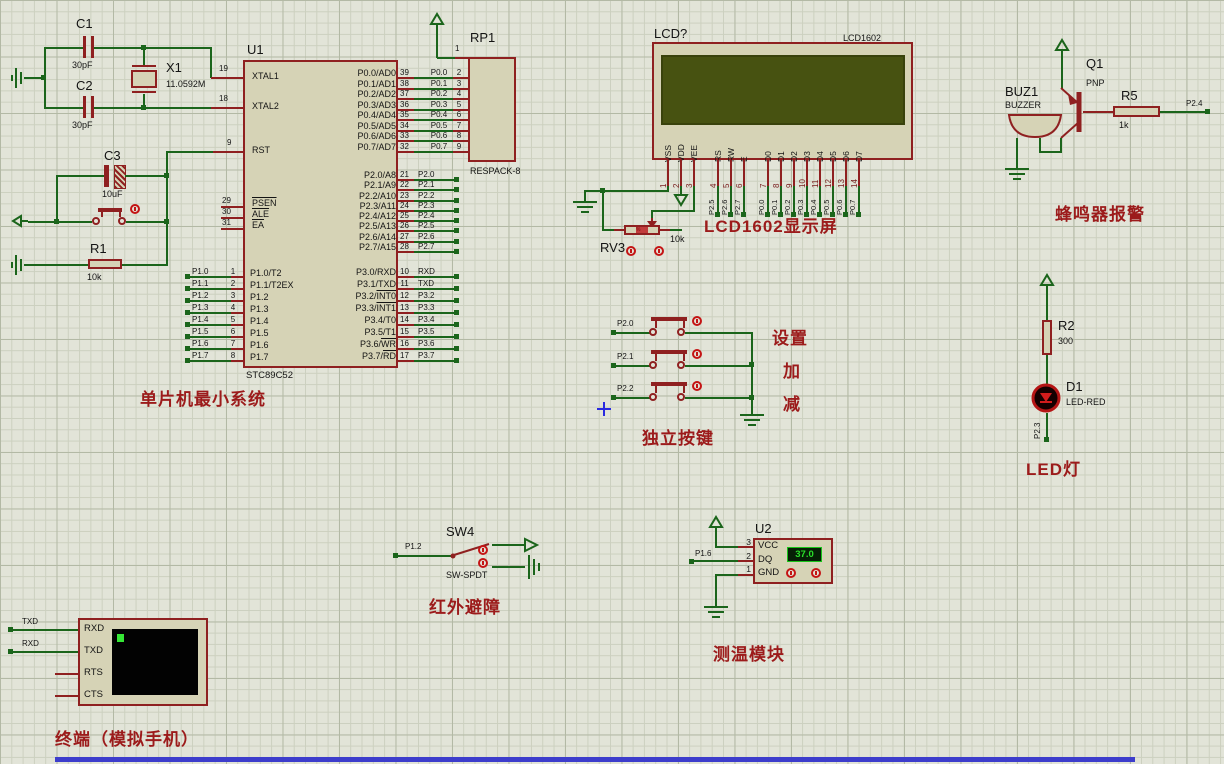  What do you see at coordinates (377, 205) in the screenshot?
I see `pin-name: P2.3/A11` at bounding box center [377, 205].